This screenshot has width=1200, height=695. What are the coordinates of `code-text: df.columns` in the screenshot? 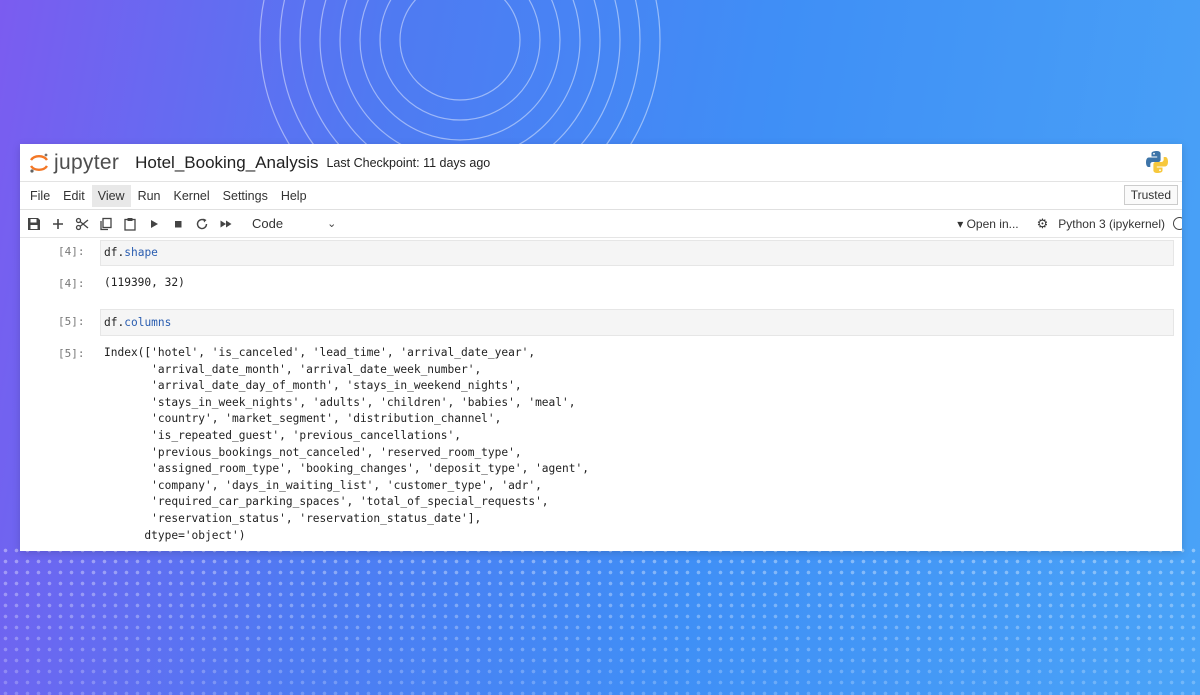 It's located at (138, 322).